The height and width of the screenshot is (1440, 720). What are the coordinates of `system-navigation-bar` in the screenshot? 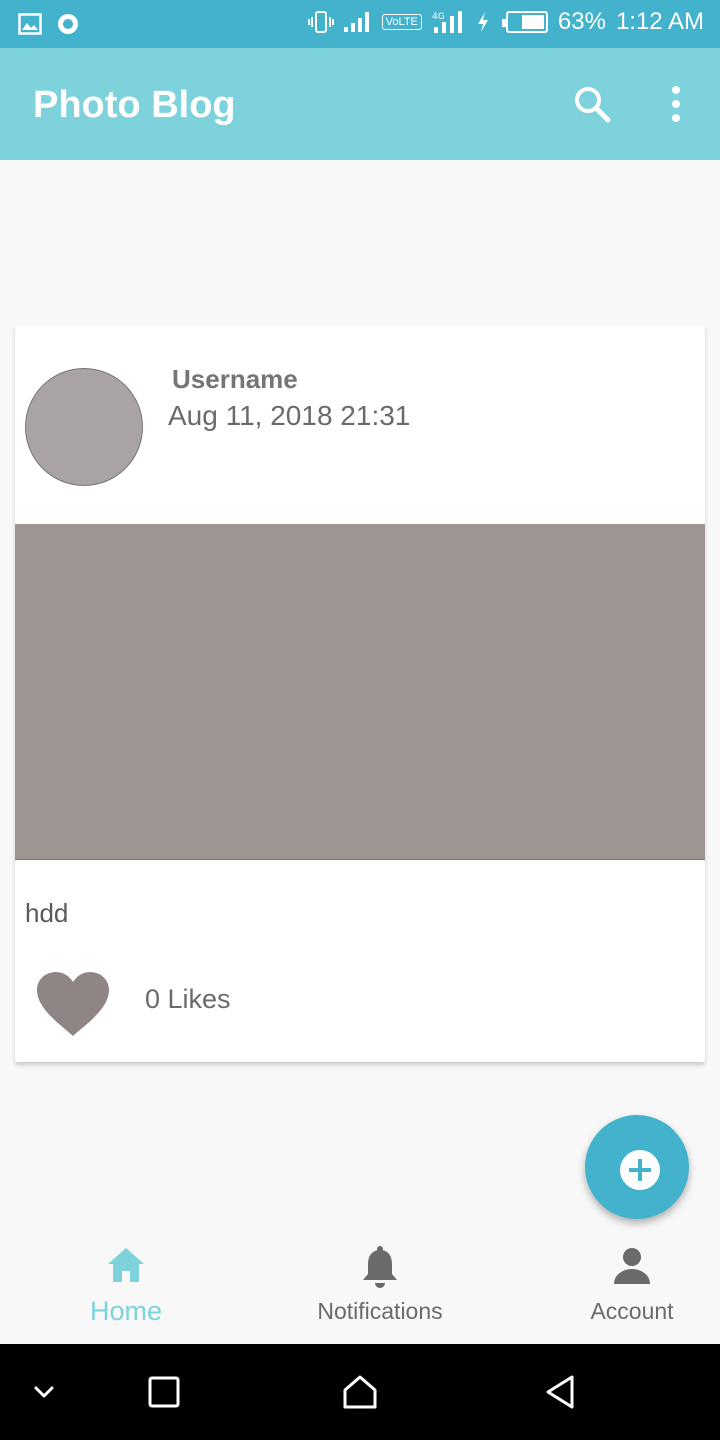 It's located at (360, 1392).